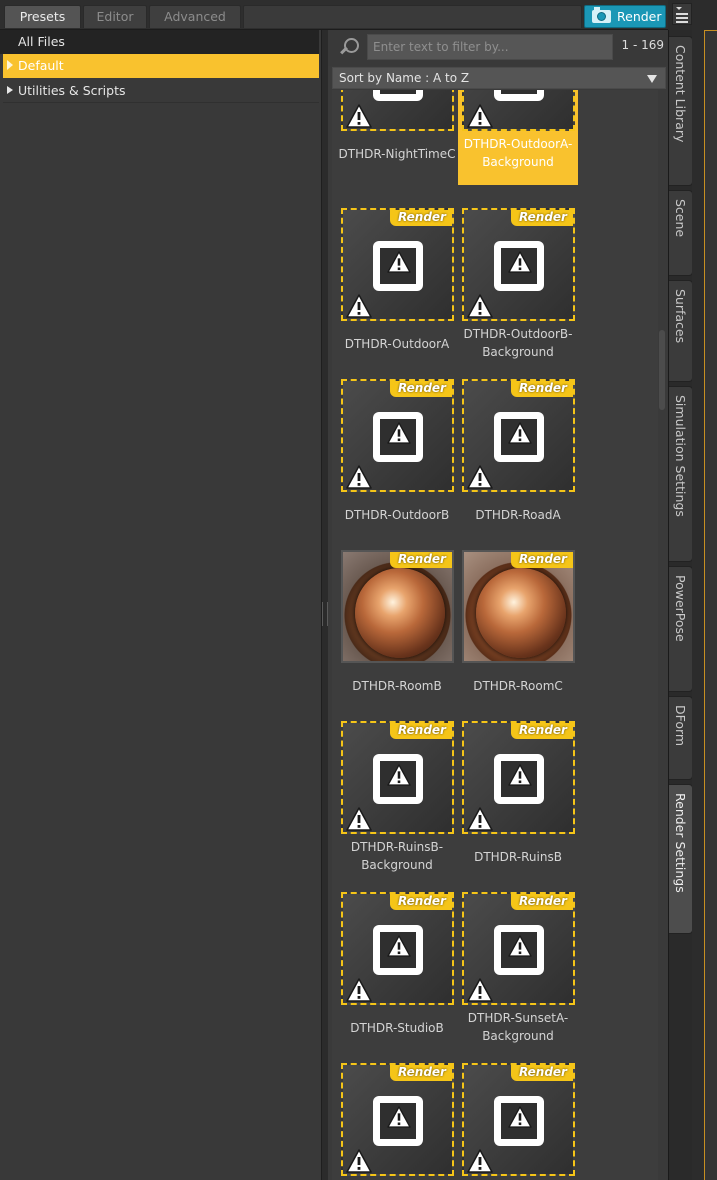 This screenshot has width=717, height=1180. I want to click on preset-item-label: DTHDR-RuinsB, so click(518, 857).